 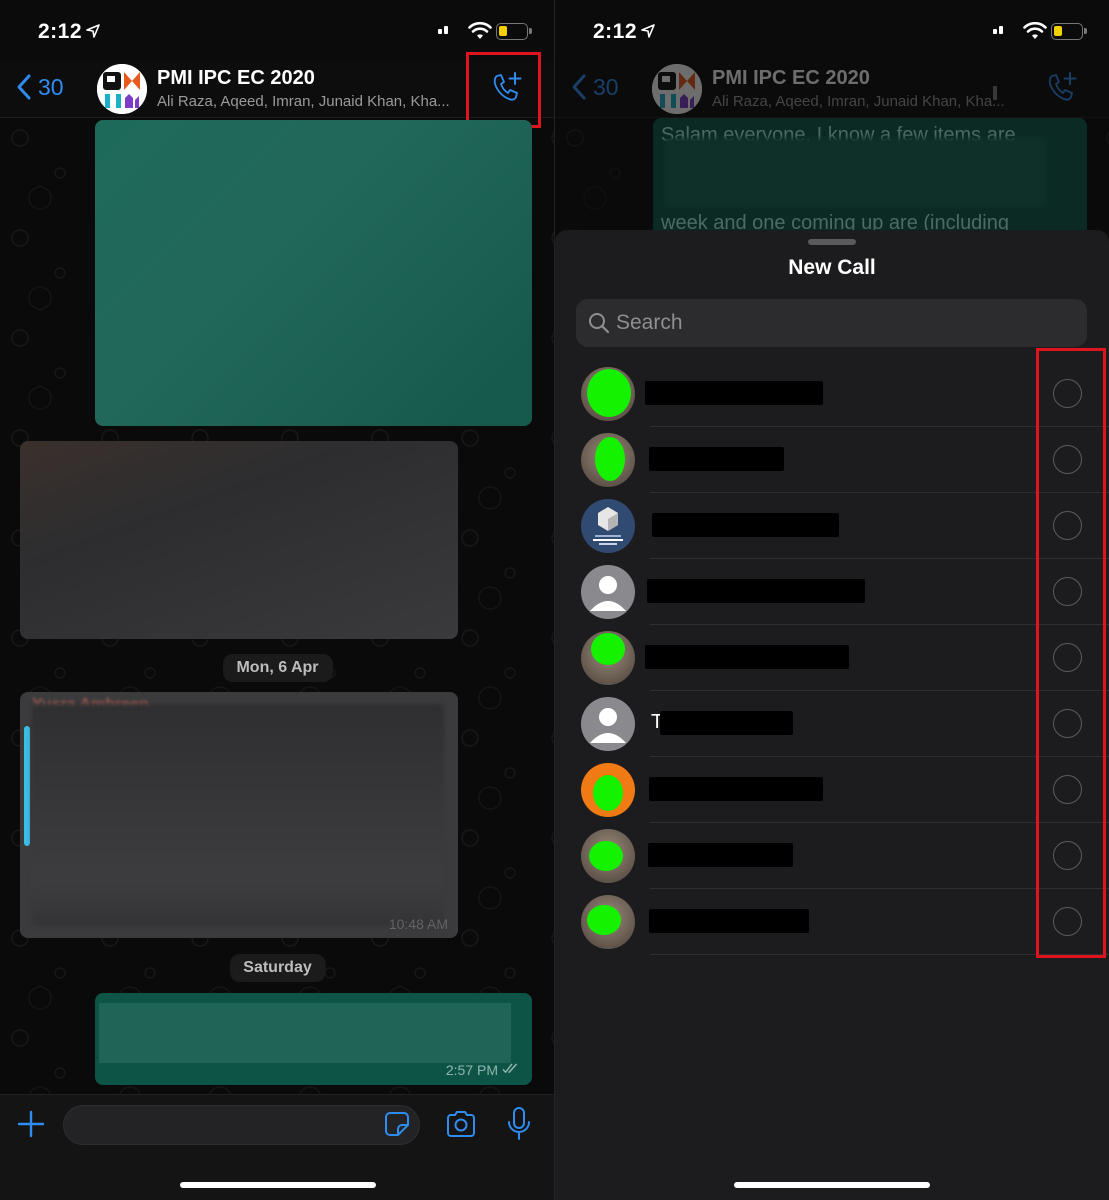 I want to click on search-input, so click(x=846, y=323).